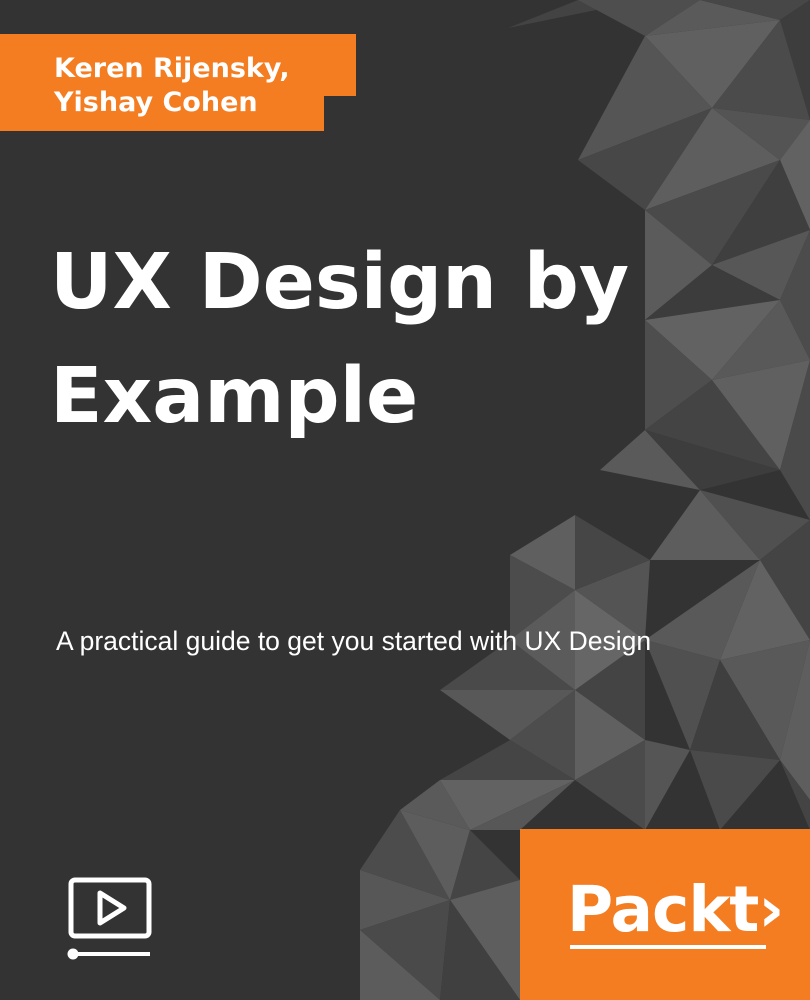  I want to click on author-name-1: Keren Rijensky,, so click(172, 68).